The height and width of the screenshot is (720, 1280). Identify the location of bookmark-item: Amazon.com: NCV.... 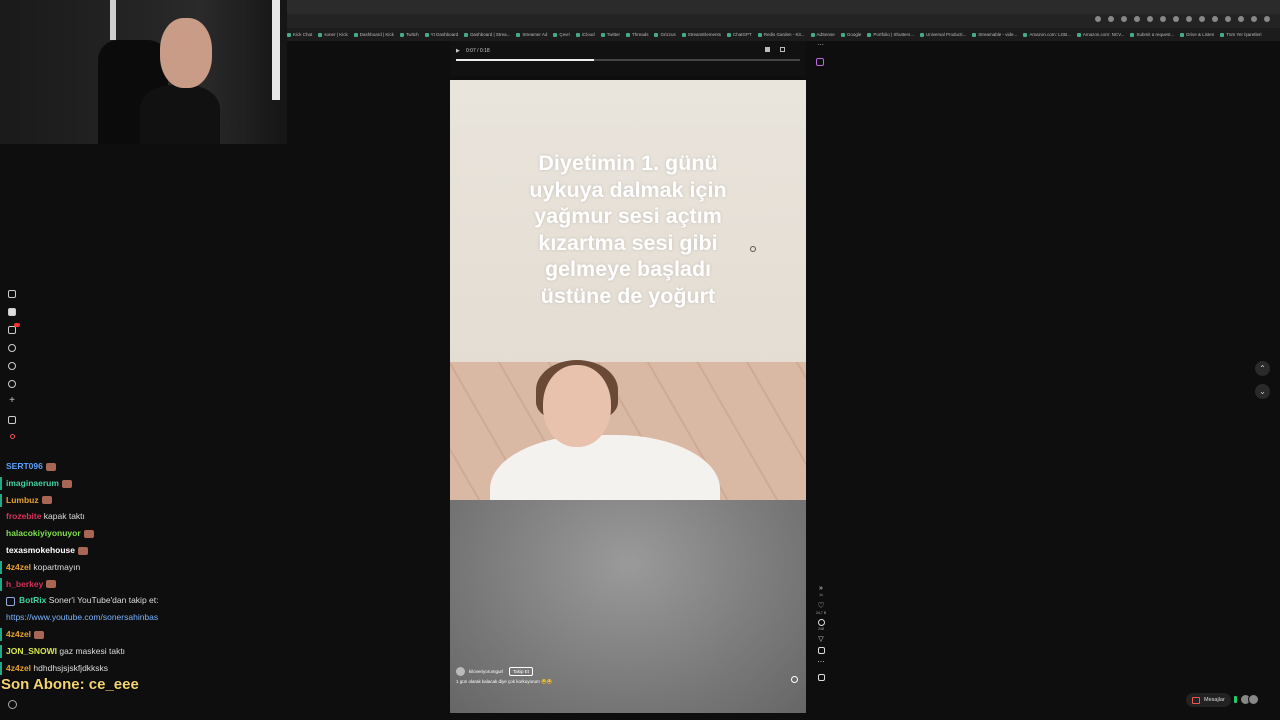
(1100, 34).